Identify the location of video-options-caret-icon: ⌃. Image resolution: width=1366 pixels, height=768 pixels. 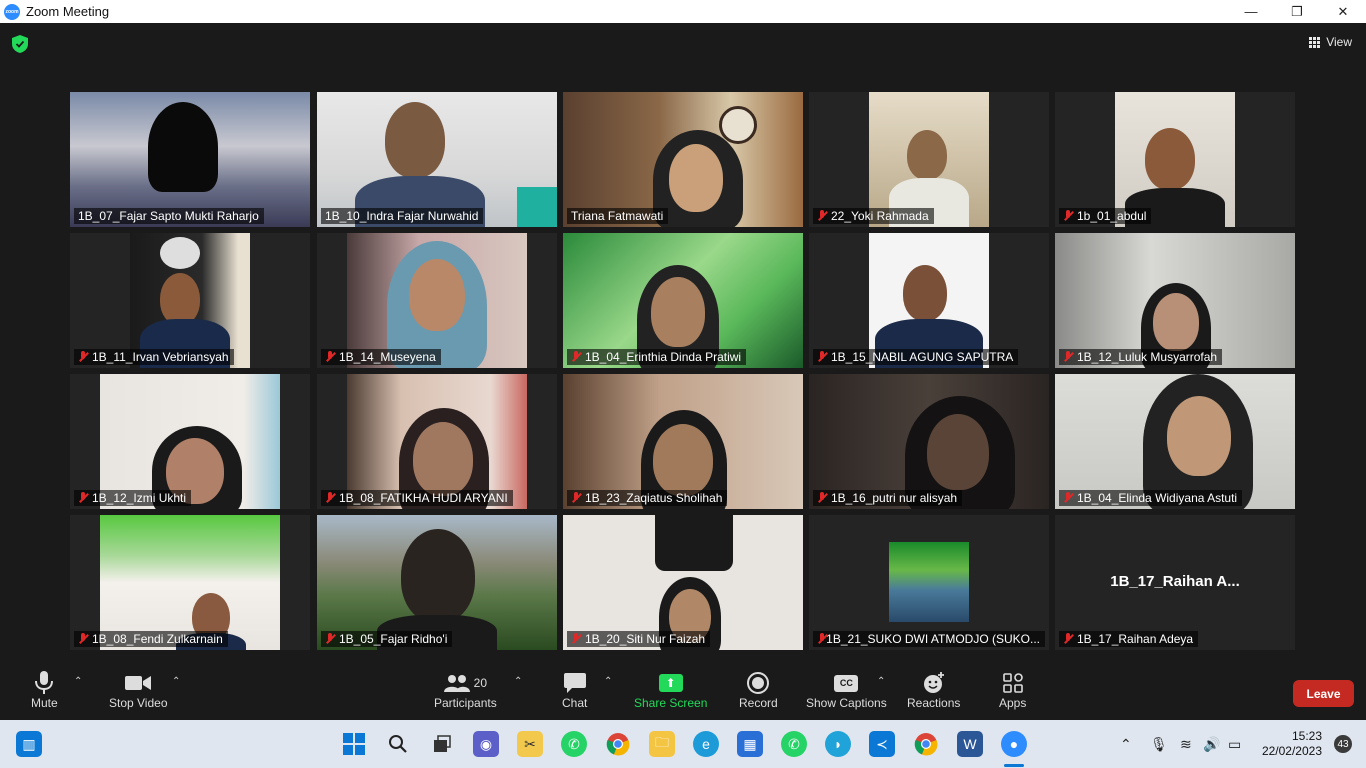
(176, 681).